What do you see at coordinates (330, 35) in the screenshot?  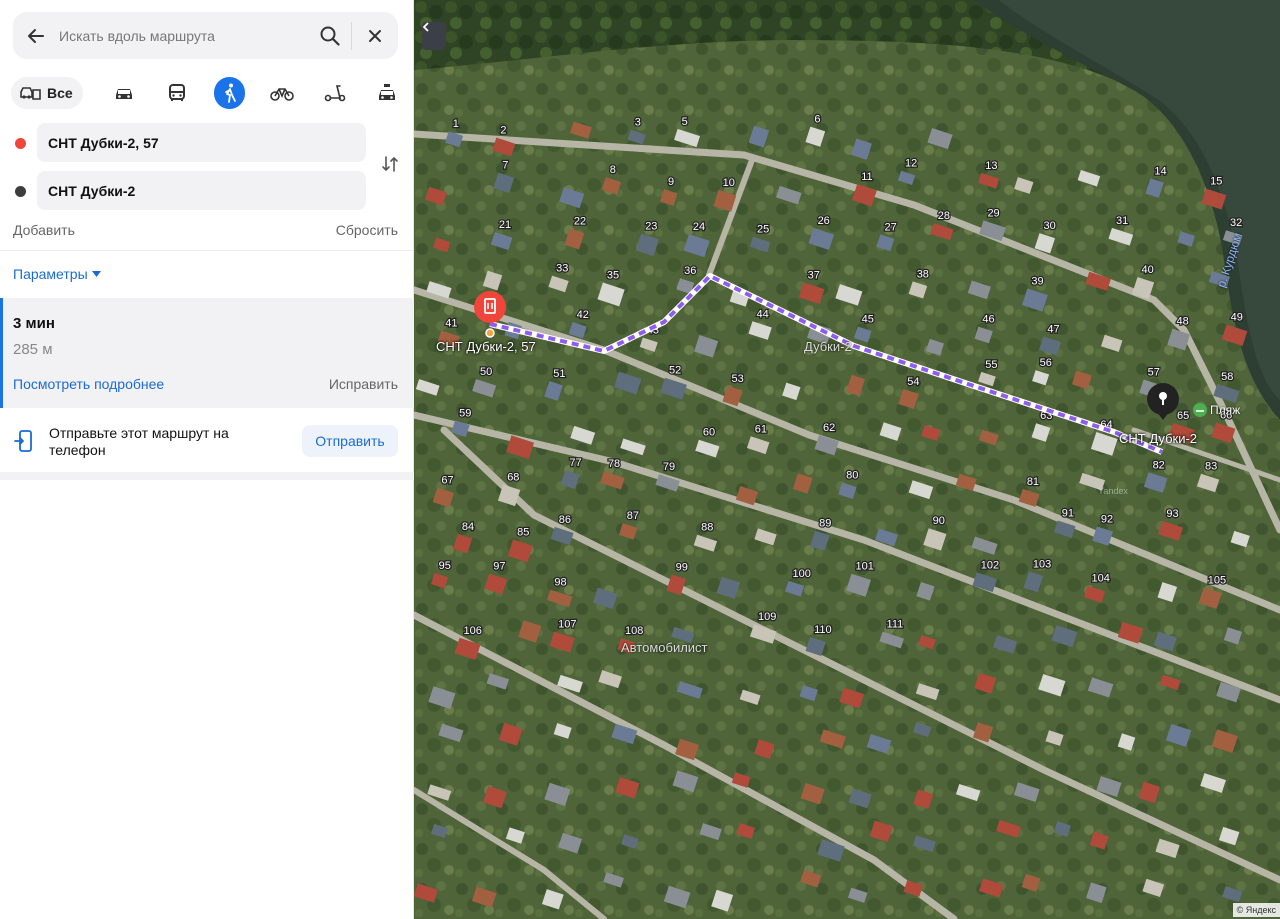 I see `search-button` at bounding box center [330, 35].